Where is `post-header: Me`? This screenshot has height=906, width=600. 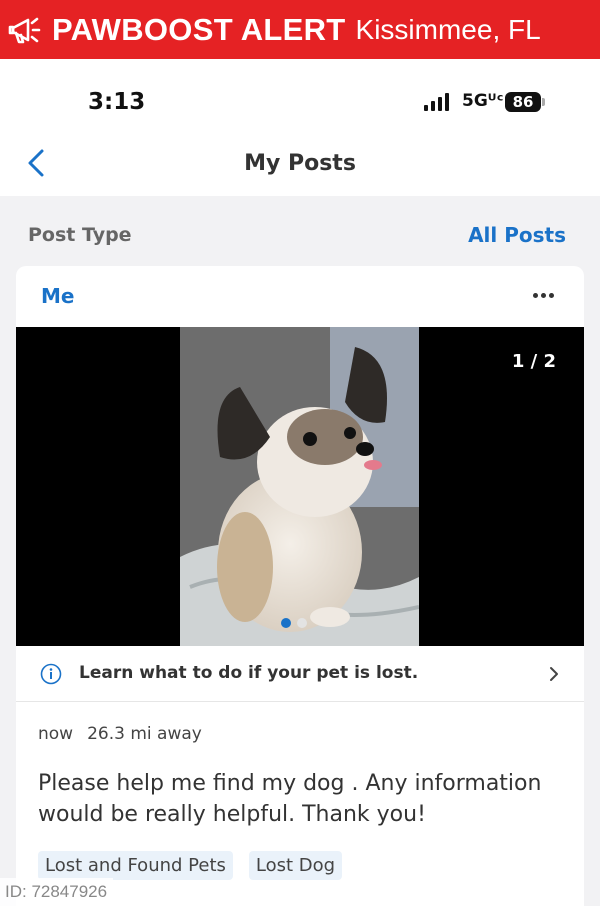
post-header: Me is located at coordinates (300, 296).